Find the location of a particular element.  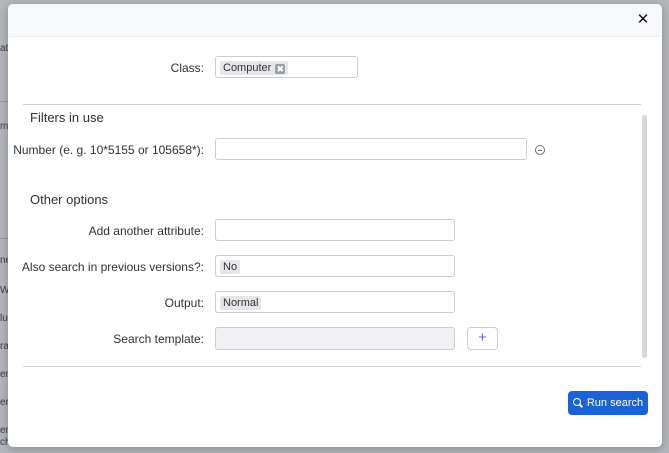

class-select: Computer ✖ is located at coordinates (286, 67).